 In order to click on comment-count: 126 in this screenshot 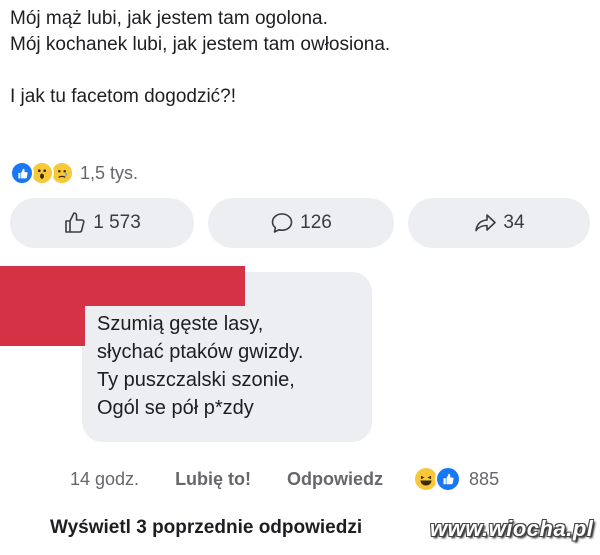, I will do `click(316, 222)`.